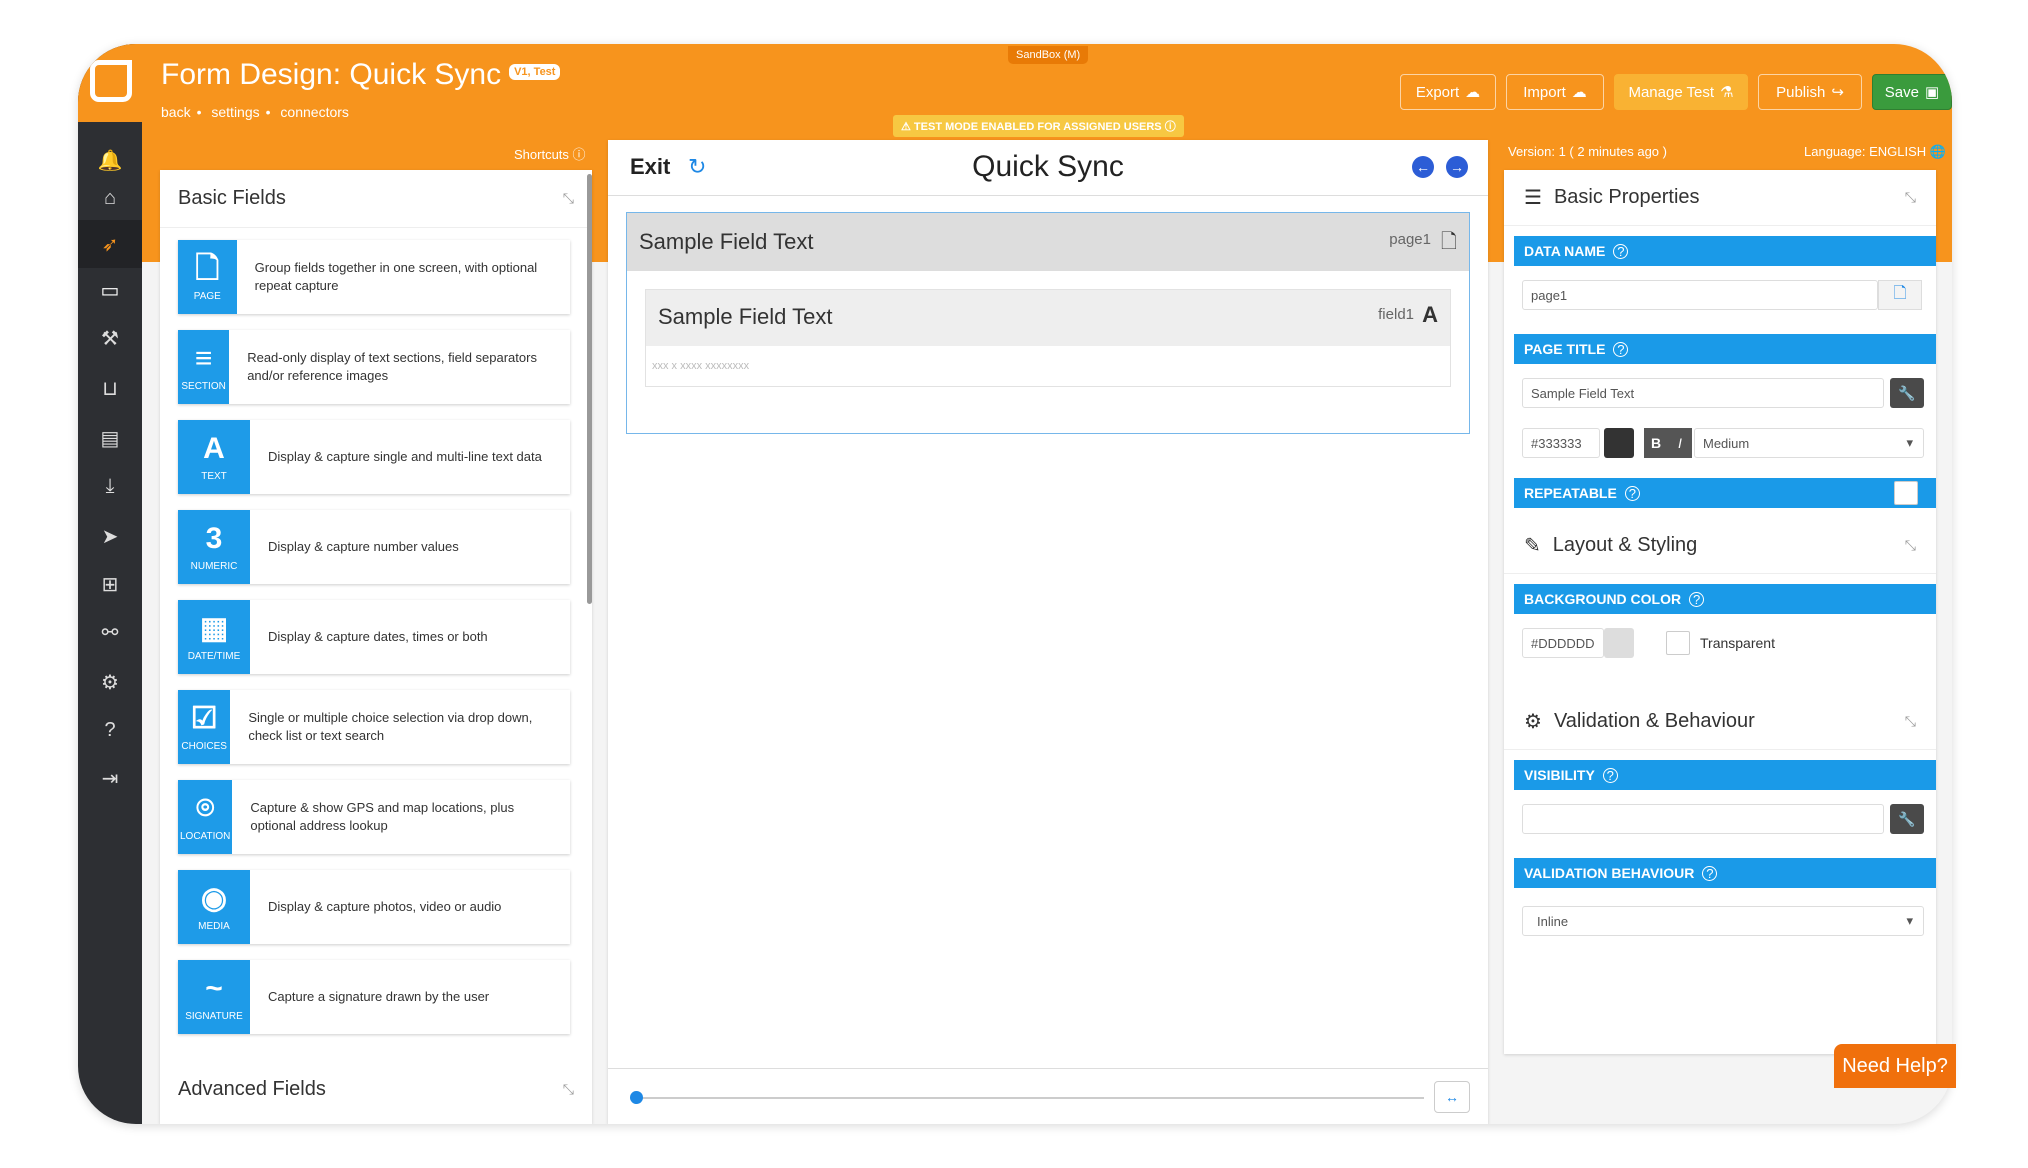 This screenshot has height=1168, width=2028. What do you see at coordinates (110, 244) in the screenshot?
I see `rocket-icon: ➶` at bounding box center [110, 244].